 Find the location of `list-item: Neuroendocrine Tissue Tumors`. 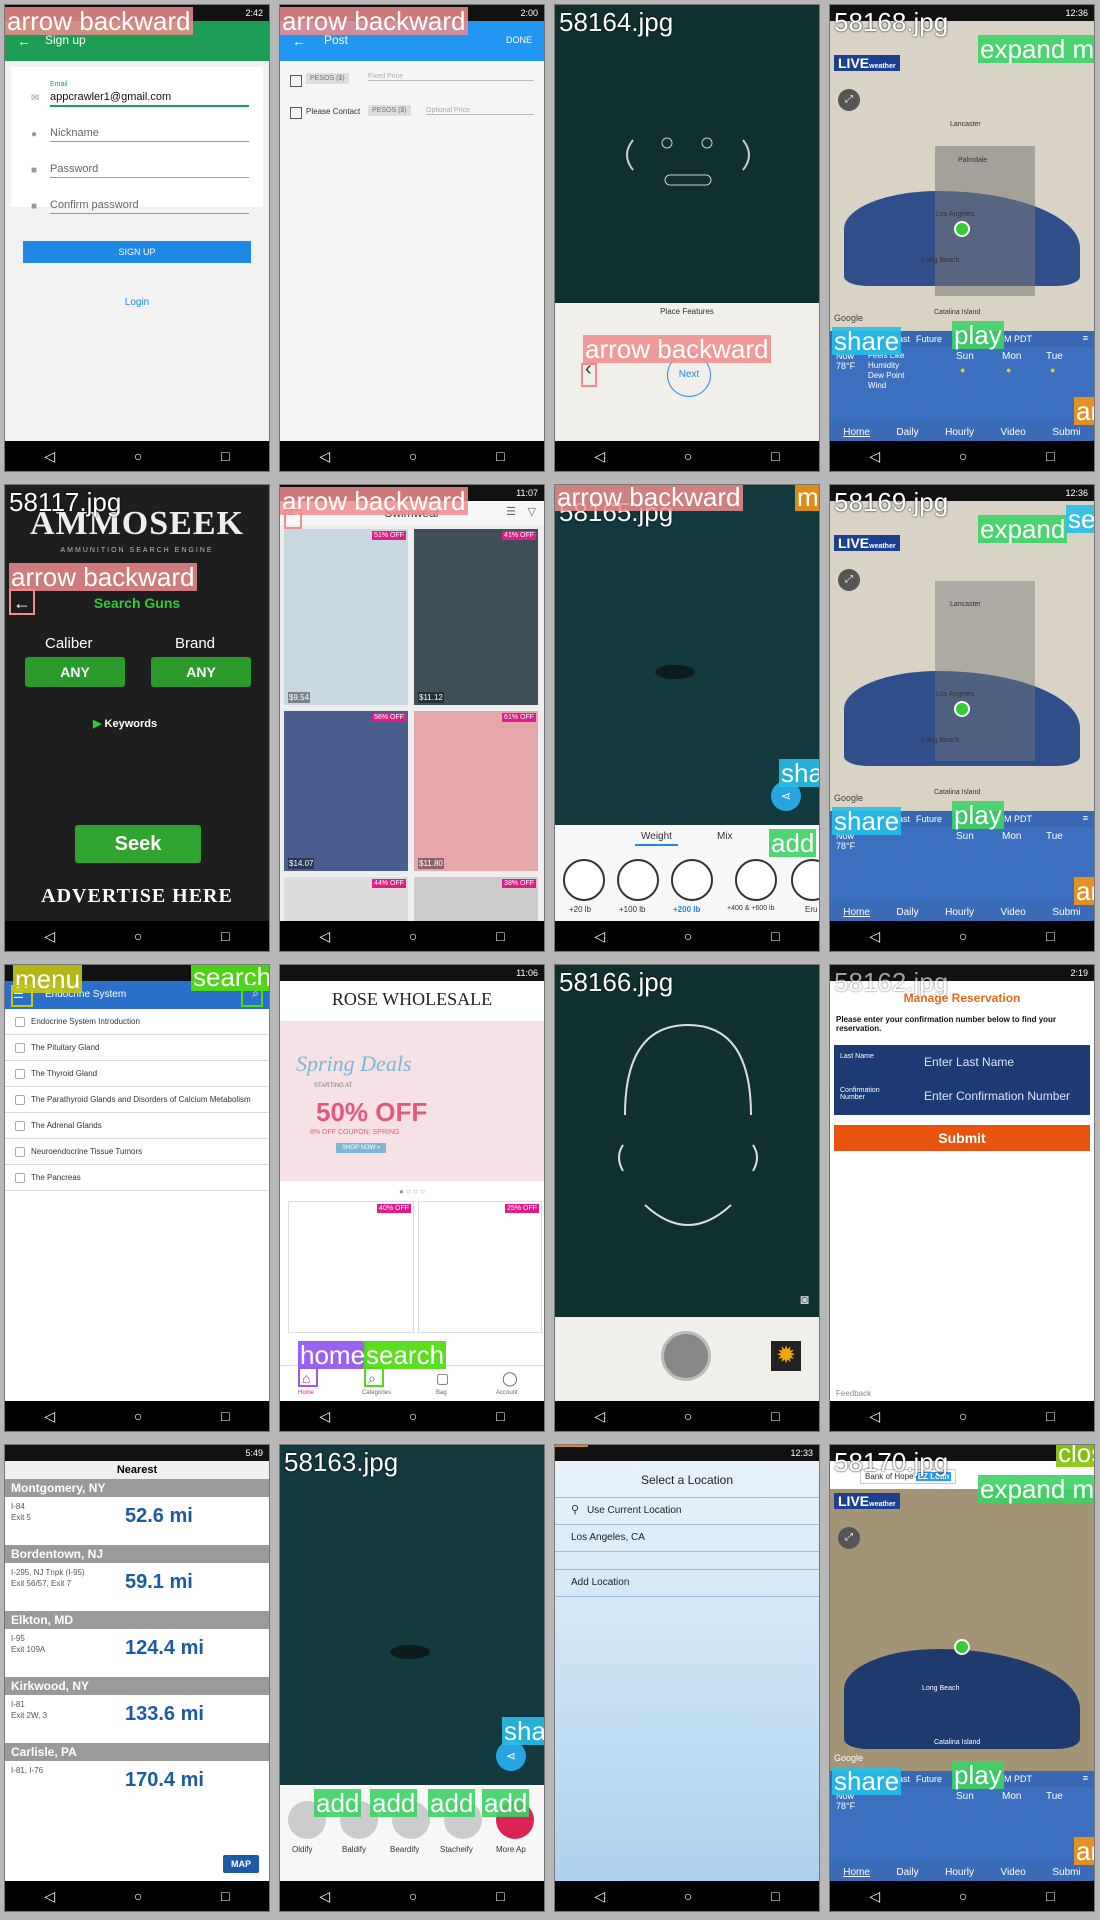

list-item: Neuroendocrine Tissue Tumors is located at coordinates (137, 1152).